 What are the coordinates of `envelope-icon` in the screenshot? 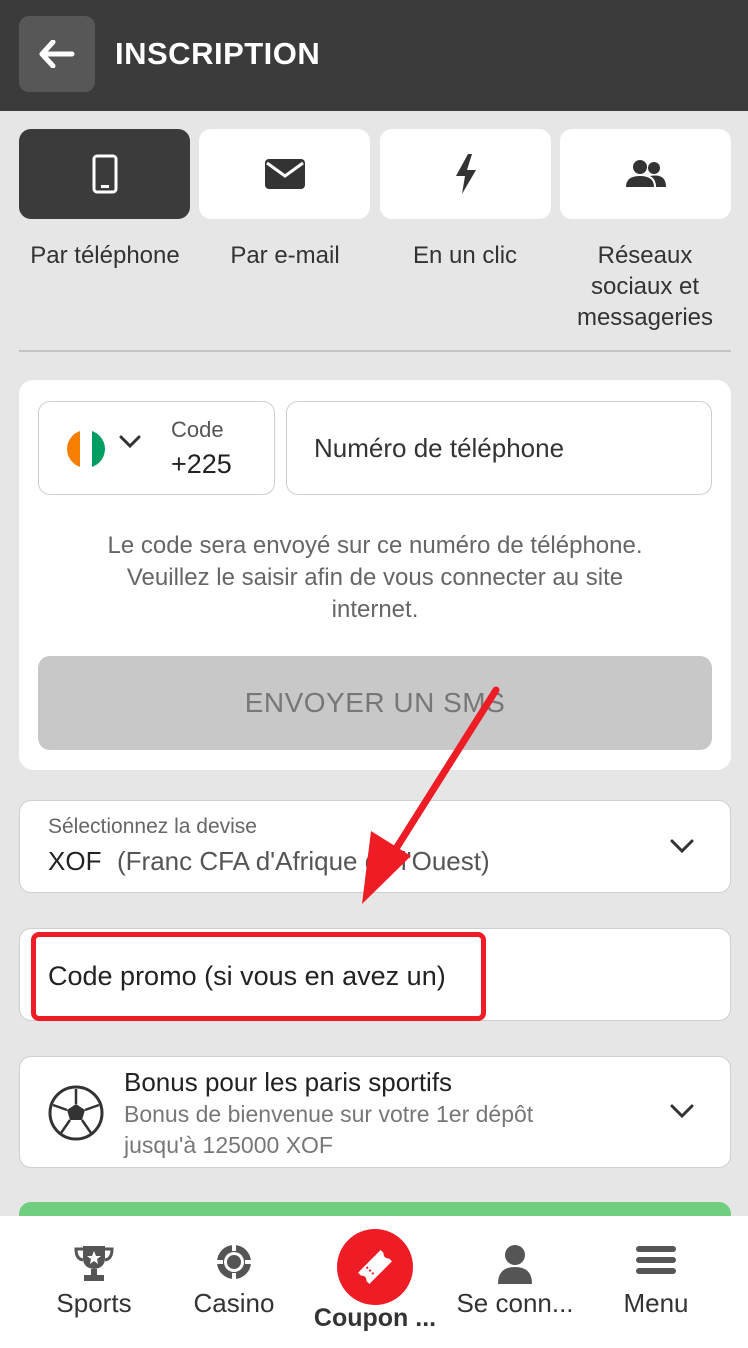 It's located at (284, 174).